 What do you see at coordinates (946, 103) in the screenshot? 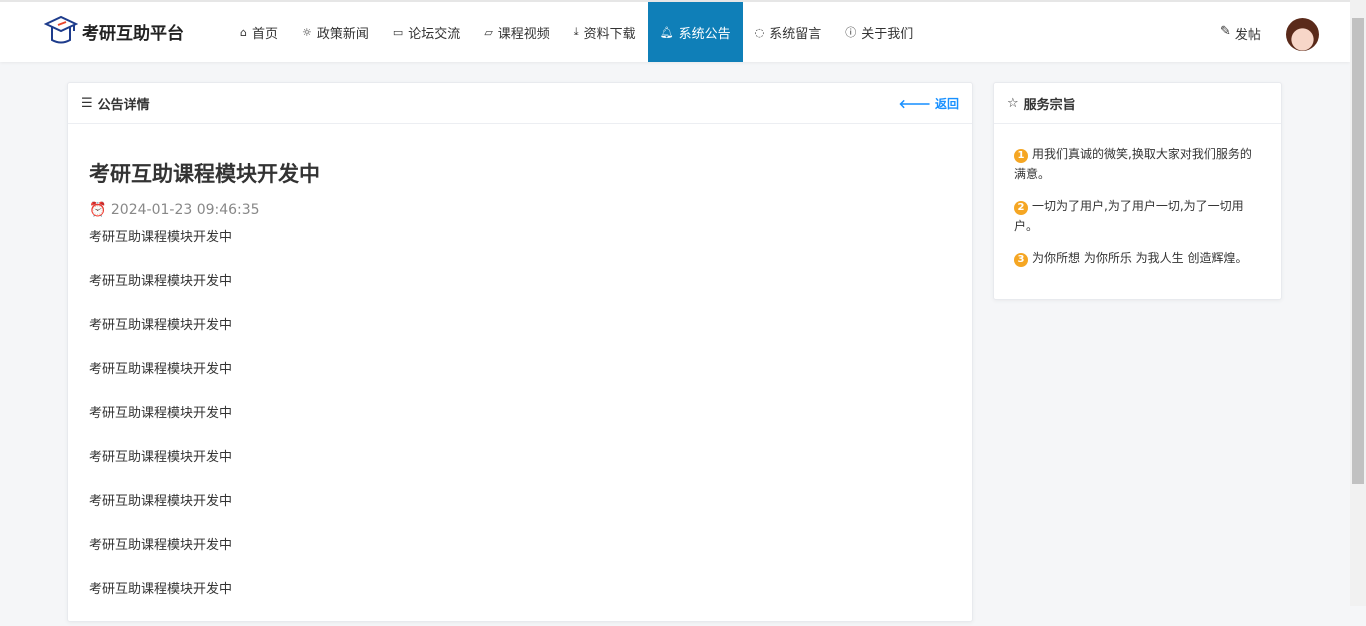
I see `back-label: 返回` at bounding box center [946, 103].